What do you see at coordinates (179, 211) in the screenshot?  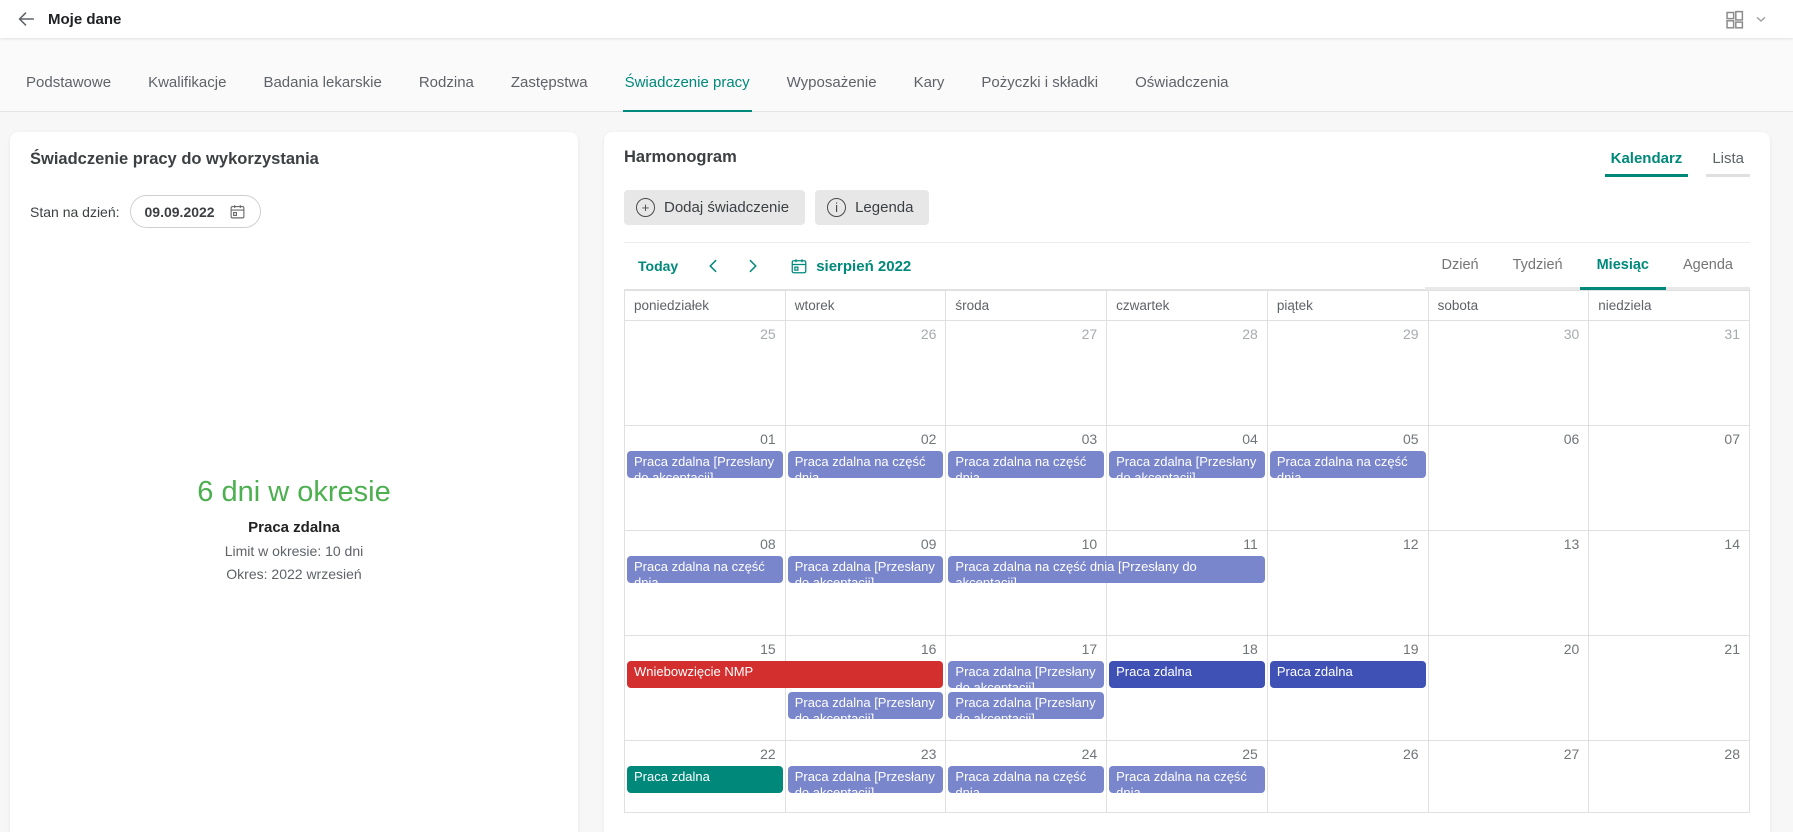 I see `state-date-value: 09.09.2022` at bounding box center [179, 211].